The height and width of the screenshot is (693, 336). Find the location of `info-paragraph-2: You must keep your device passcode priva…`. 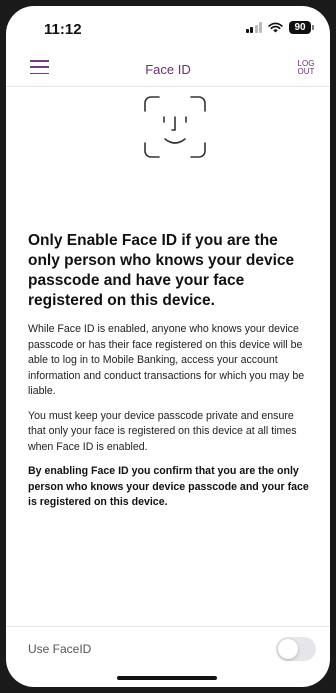

info-paragraph-2: You must keep your device passcode priva… is located at coordinates (162, 431).